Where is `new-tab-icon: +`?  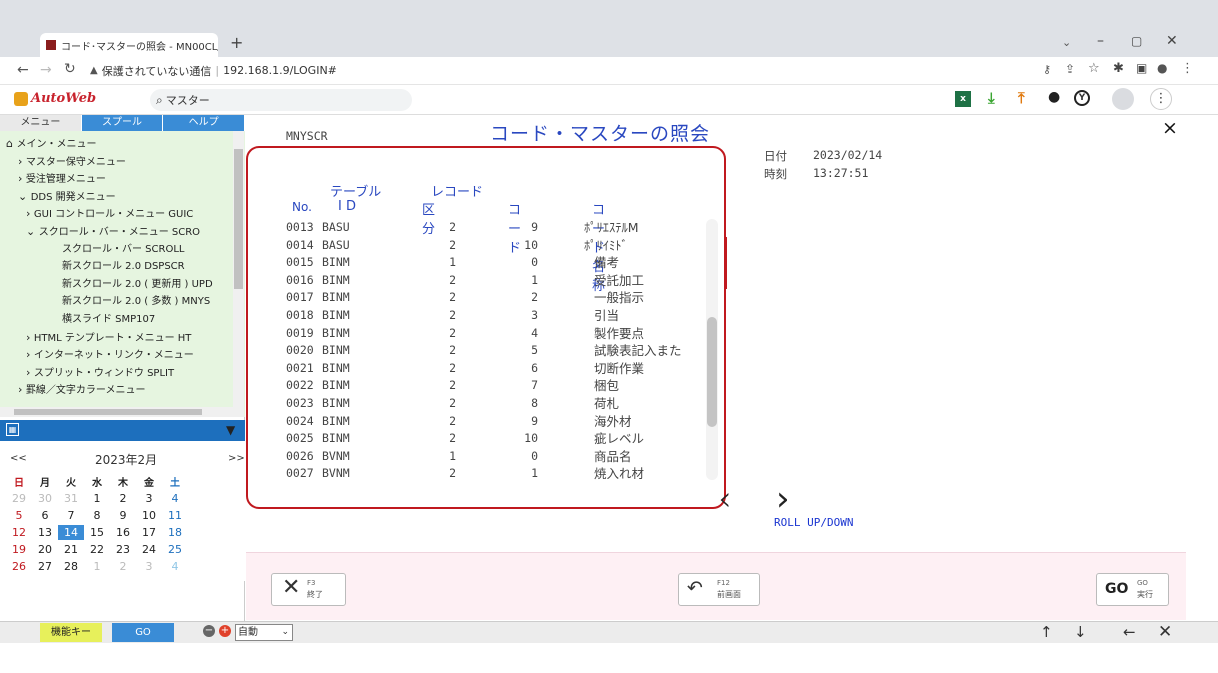 new-tab-icon: + is located at coordinates (236, 42).